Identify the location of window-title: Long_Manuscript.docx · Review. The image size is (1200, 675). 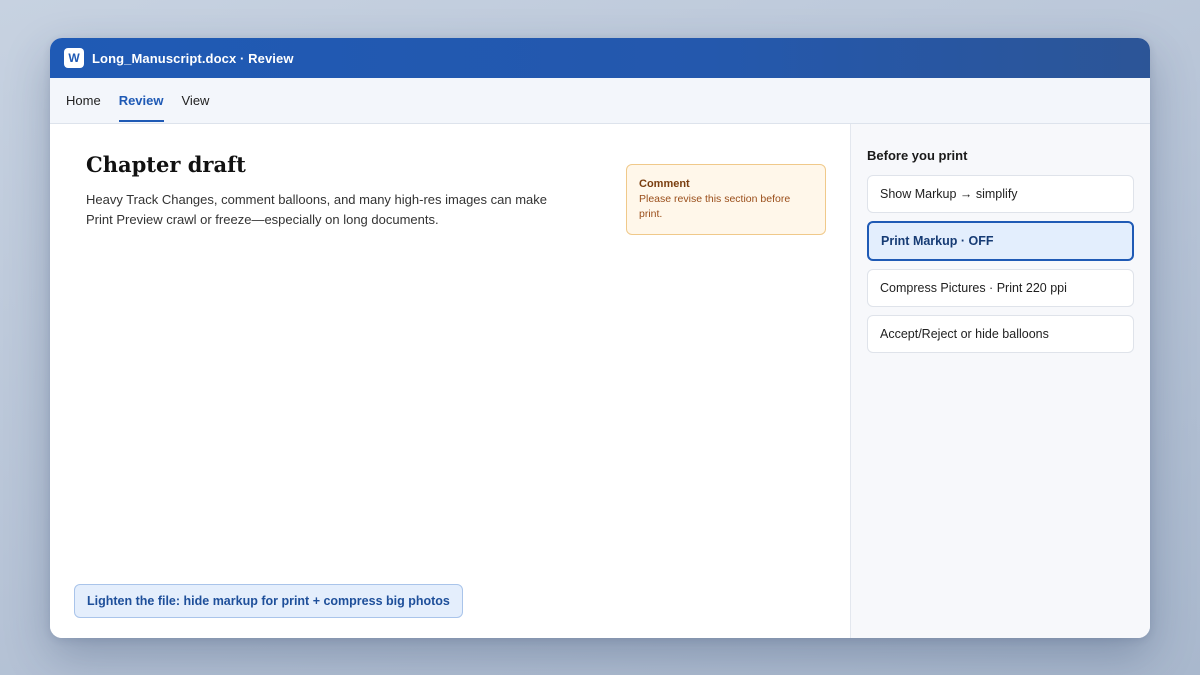
(193, 58).